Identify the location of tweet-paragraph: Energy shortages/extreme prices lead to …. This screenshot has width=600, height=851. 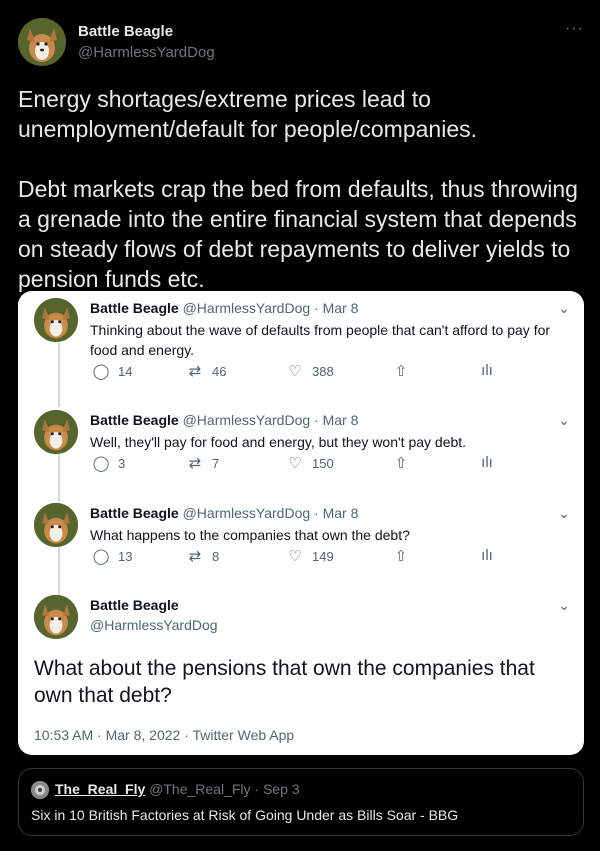
(248, 114).